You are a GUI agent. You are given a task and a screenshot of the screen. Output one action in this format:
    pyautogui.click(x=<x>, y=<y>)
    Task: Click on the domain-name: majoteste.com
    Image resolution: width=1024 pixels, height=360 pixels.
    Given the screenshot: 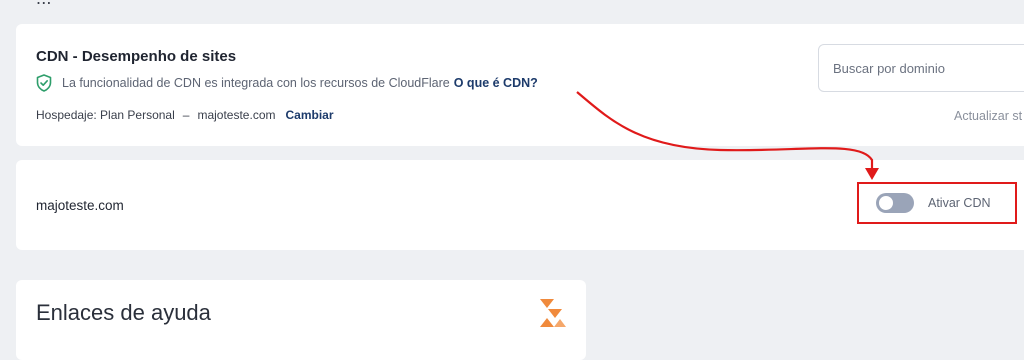 What is the action you would take?
    pyautogui.click(x=80, y=205)
    